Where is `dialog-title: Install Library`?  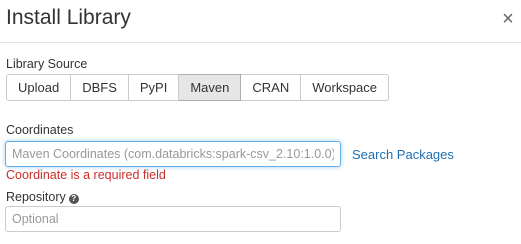
dialog-title: Install Library is located at coordinates (68, 17).